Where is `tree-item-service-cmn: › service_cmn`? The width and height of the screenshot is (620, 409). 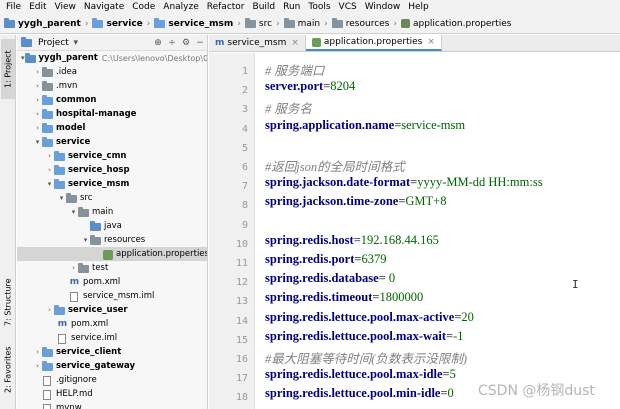
tree-item-service-cmn: › service_cmn is located at coordinates (112, 156).